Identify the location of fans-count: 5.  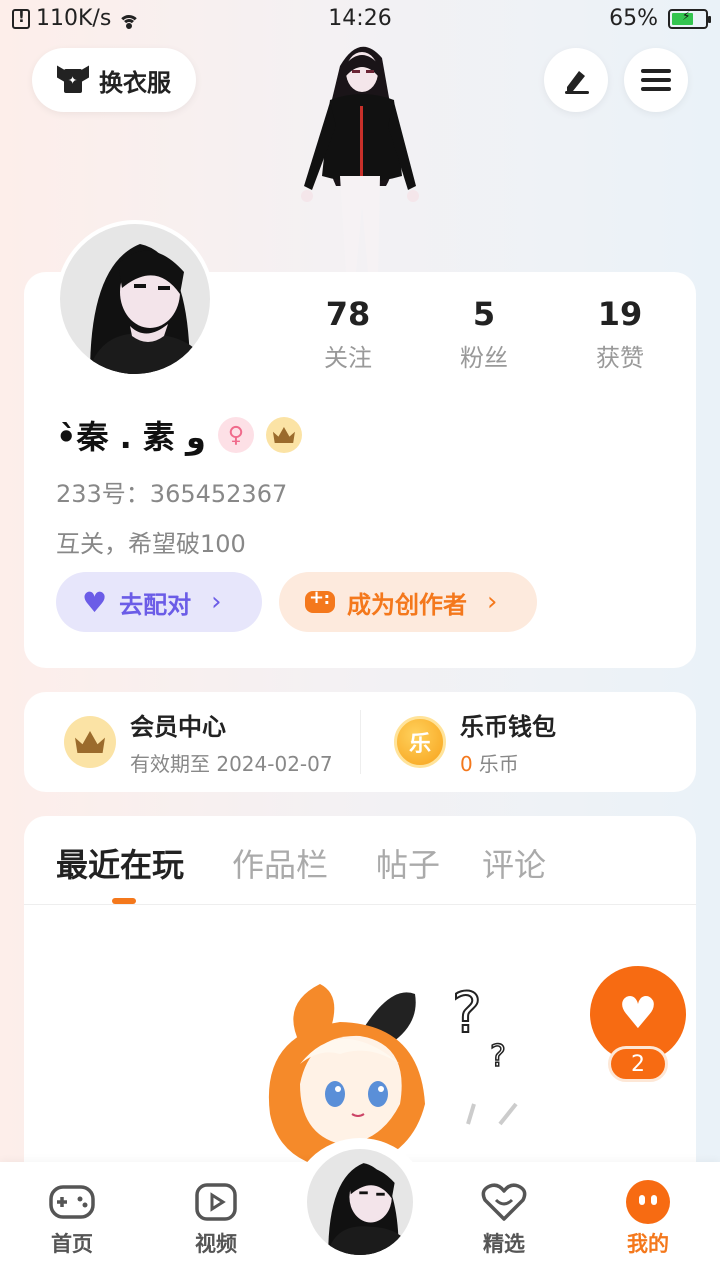
(484, 314).